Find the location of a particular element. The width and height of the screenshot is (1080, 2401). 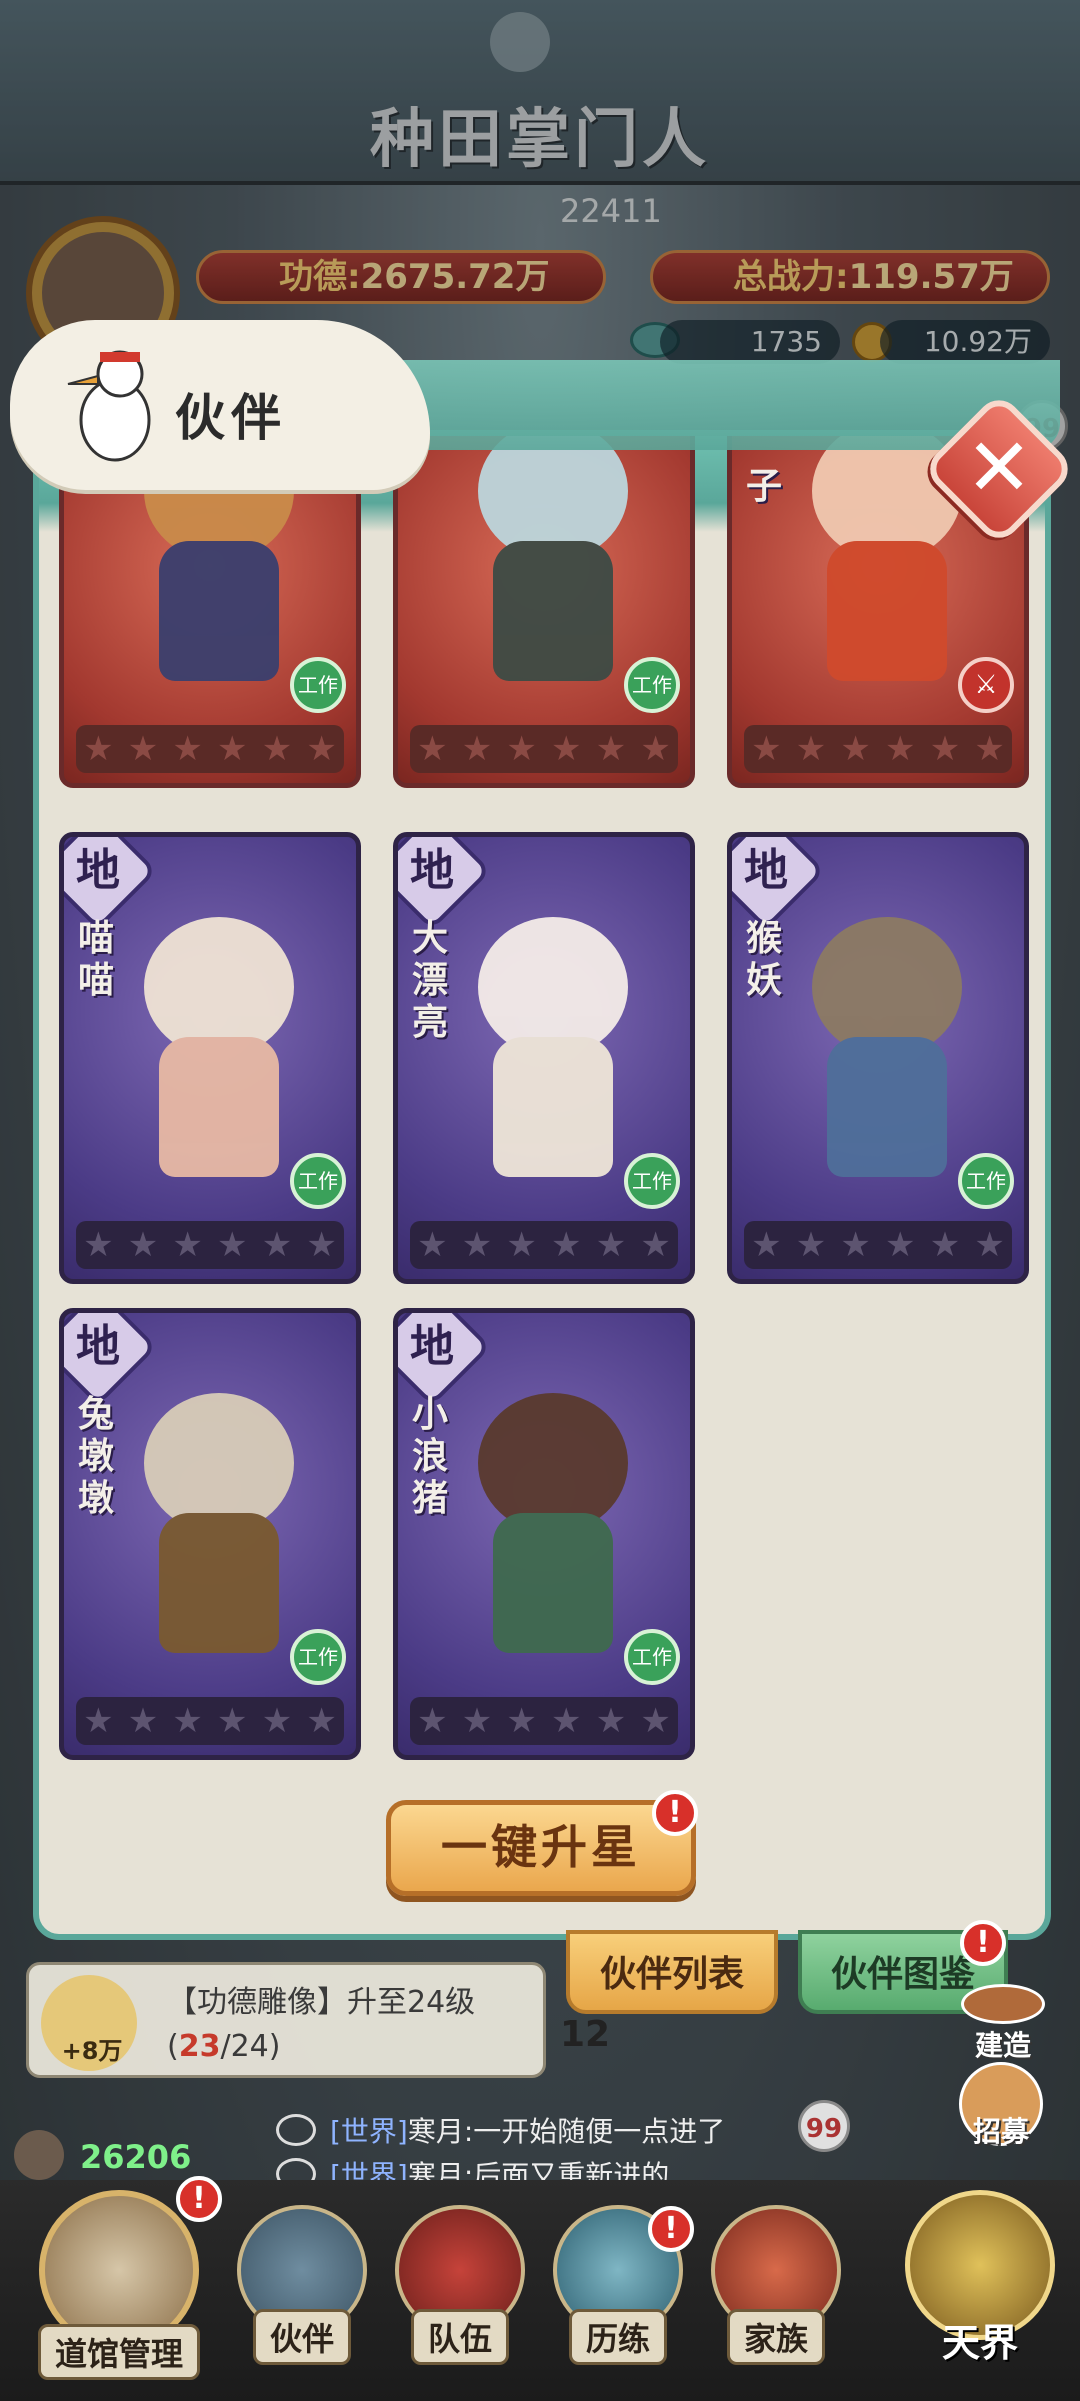

upgrade-alert-icon: ! is located at coordinates (675, 1813).